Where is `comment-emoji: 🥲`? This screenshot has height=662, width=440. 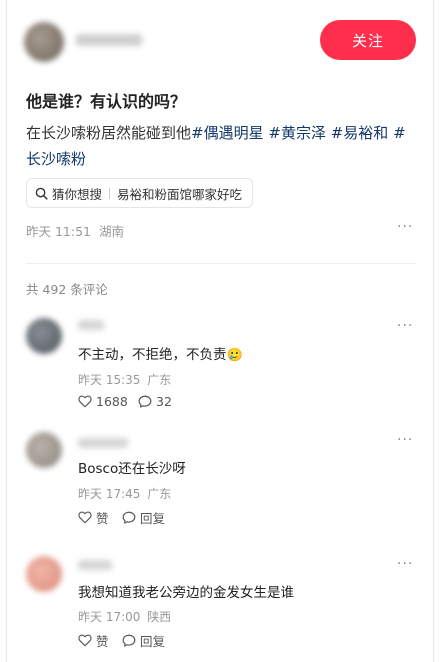 comment-emoji: 🥲 is located at coordinates (234, 355).